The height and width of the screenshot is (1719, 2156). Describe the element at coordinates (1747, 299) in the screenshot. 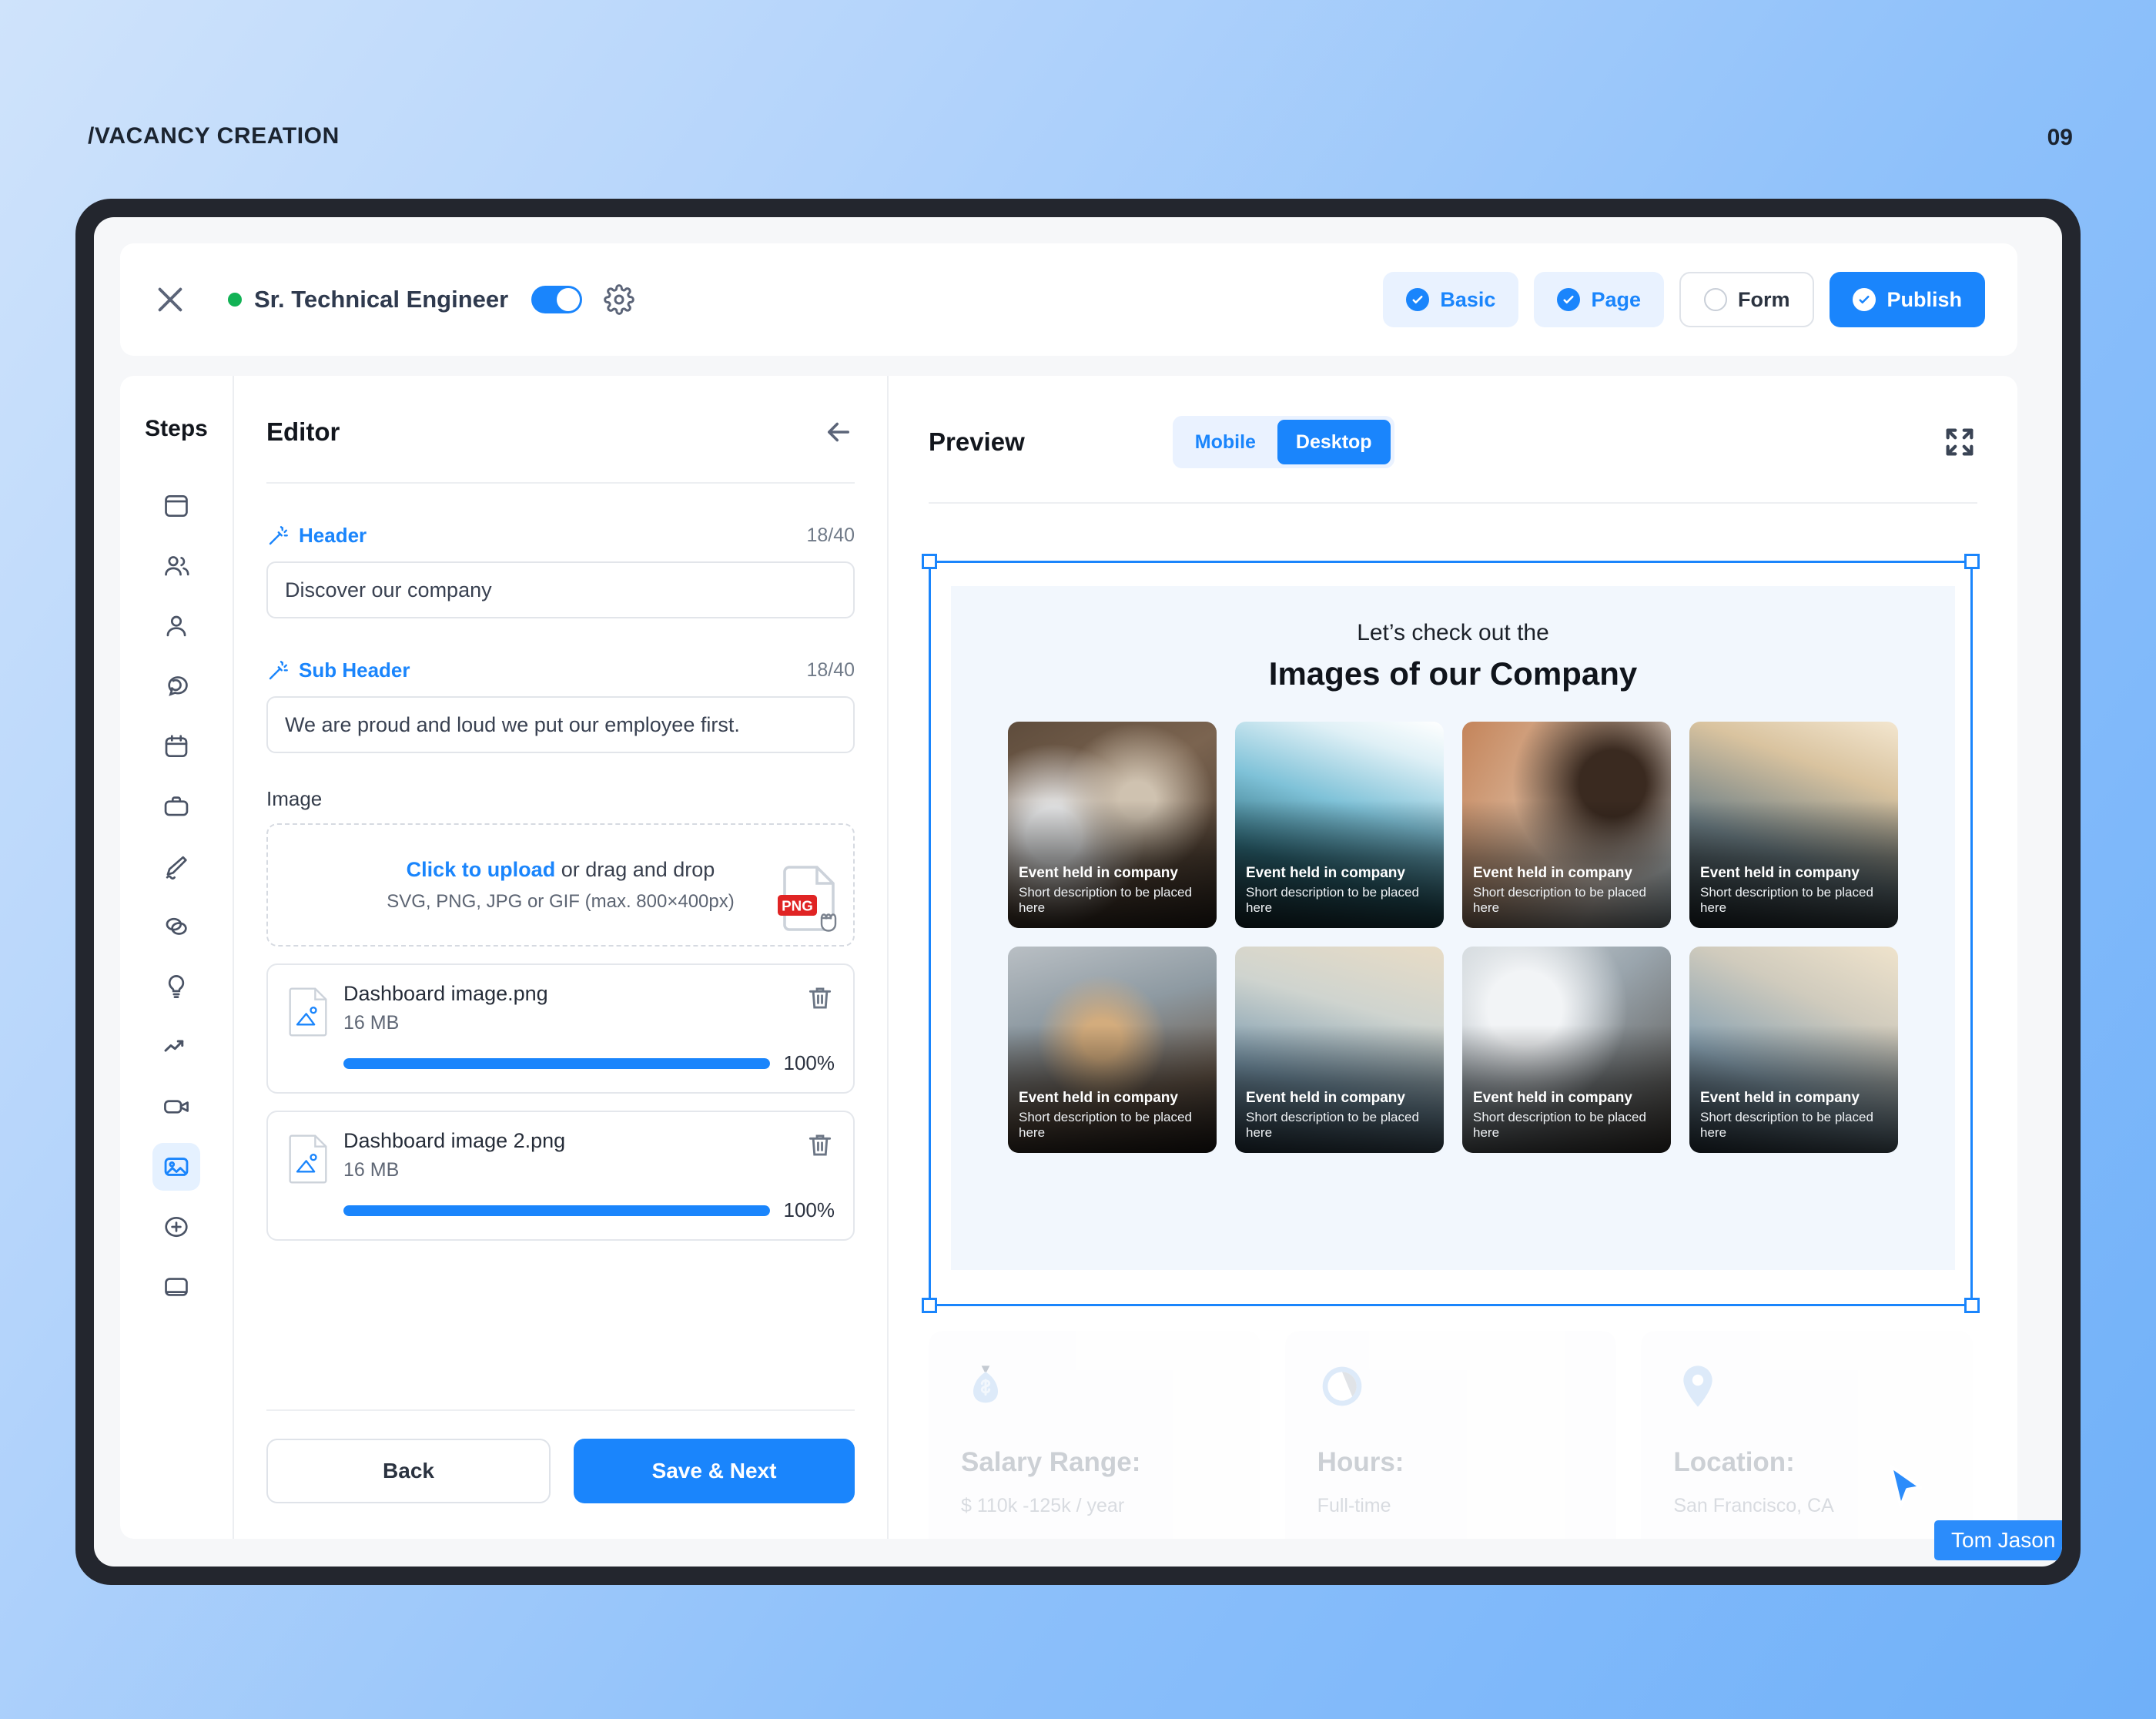

I see `topbar-step-form: Form` at that location.